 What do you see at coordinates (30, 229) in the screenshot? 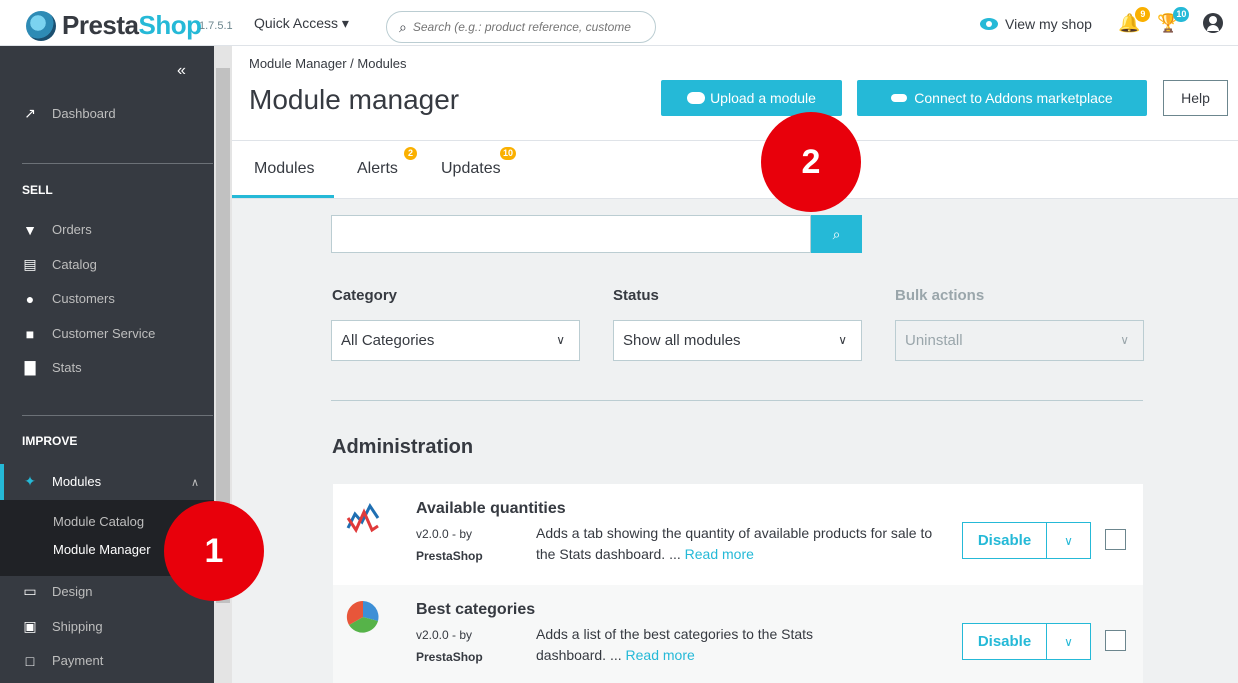
I see `basket-icon: ▼` at bounding box center [30, 229].